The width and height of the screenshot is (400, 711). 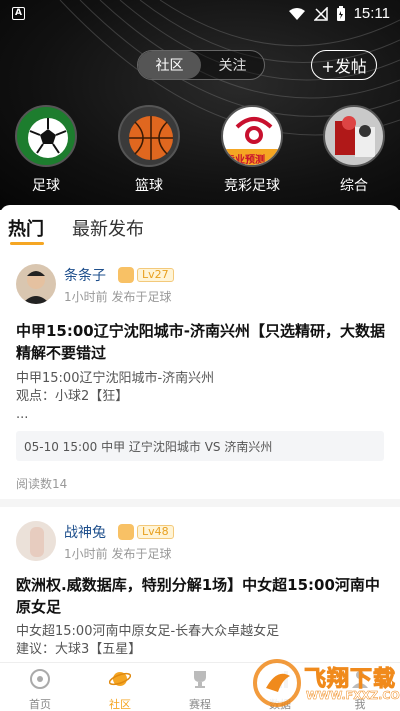 I want to click on category-lottery-football: 专业预测 竞彩足球, so click(x=252, y=150).